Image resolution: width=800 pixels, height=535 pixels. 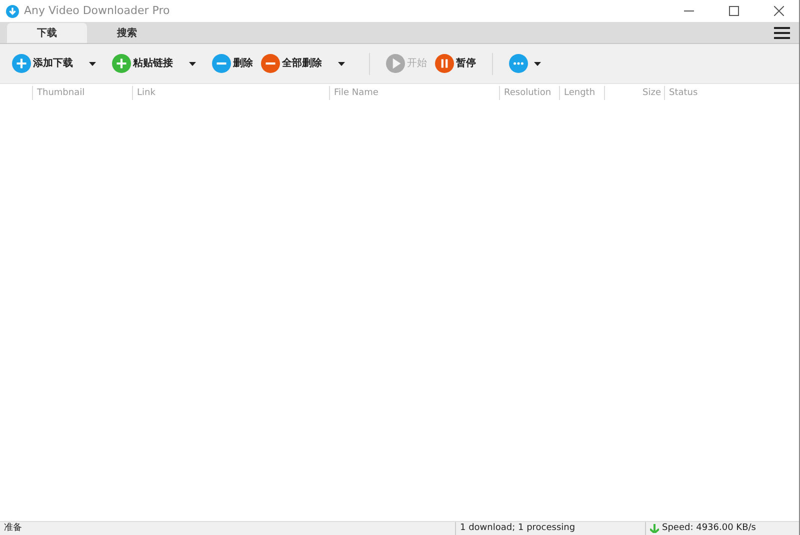 I want to click on toolbar-button: 全部删除, so click(x=291, y=63).